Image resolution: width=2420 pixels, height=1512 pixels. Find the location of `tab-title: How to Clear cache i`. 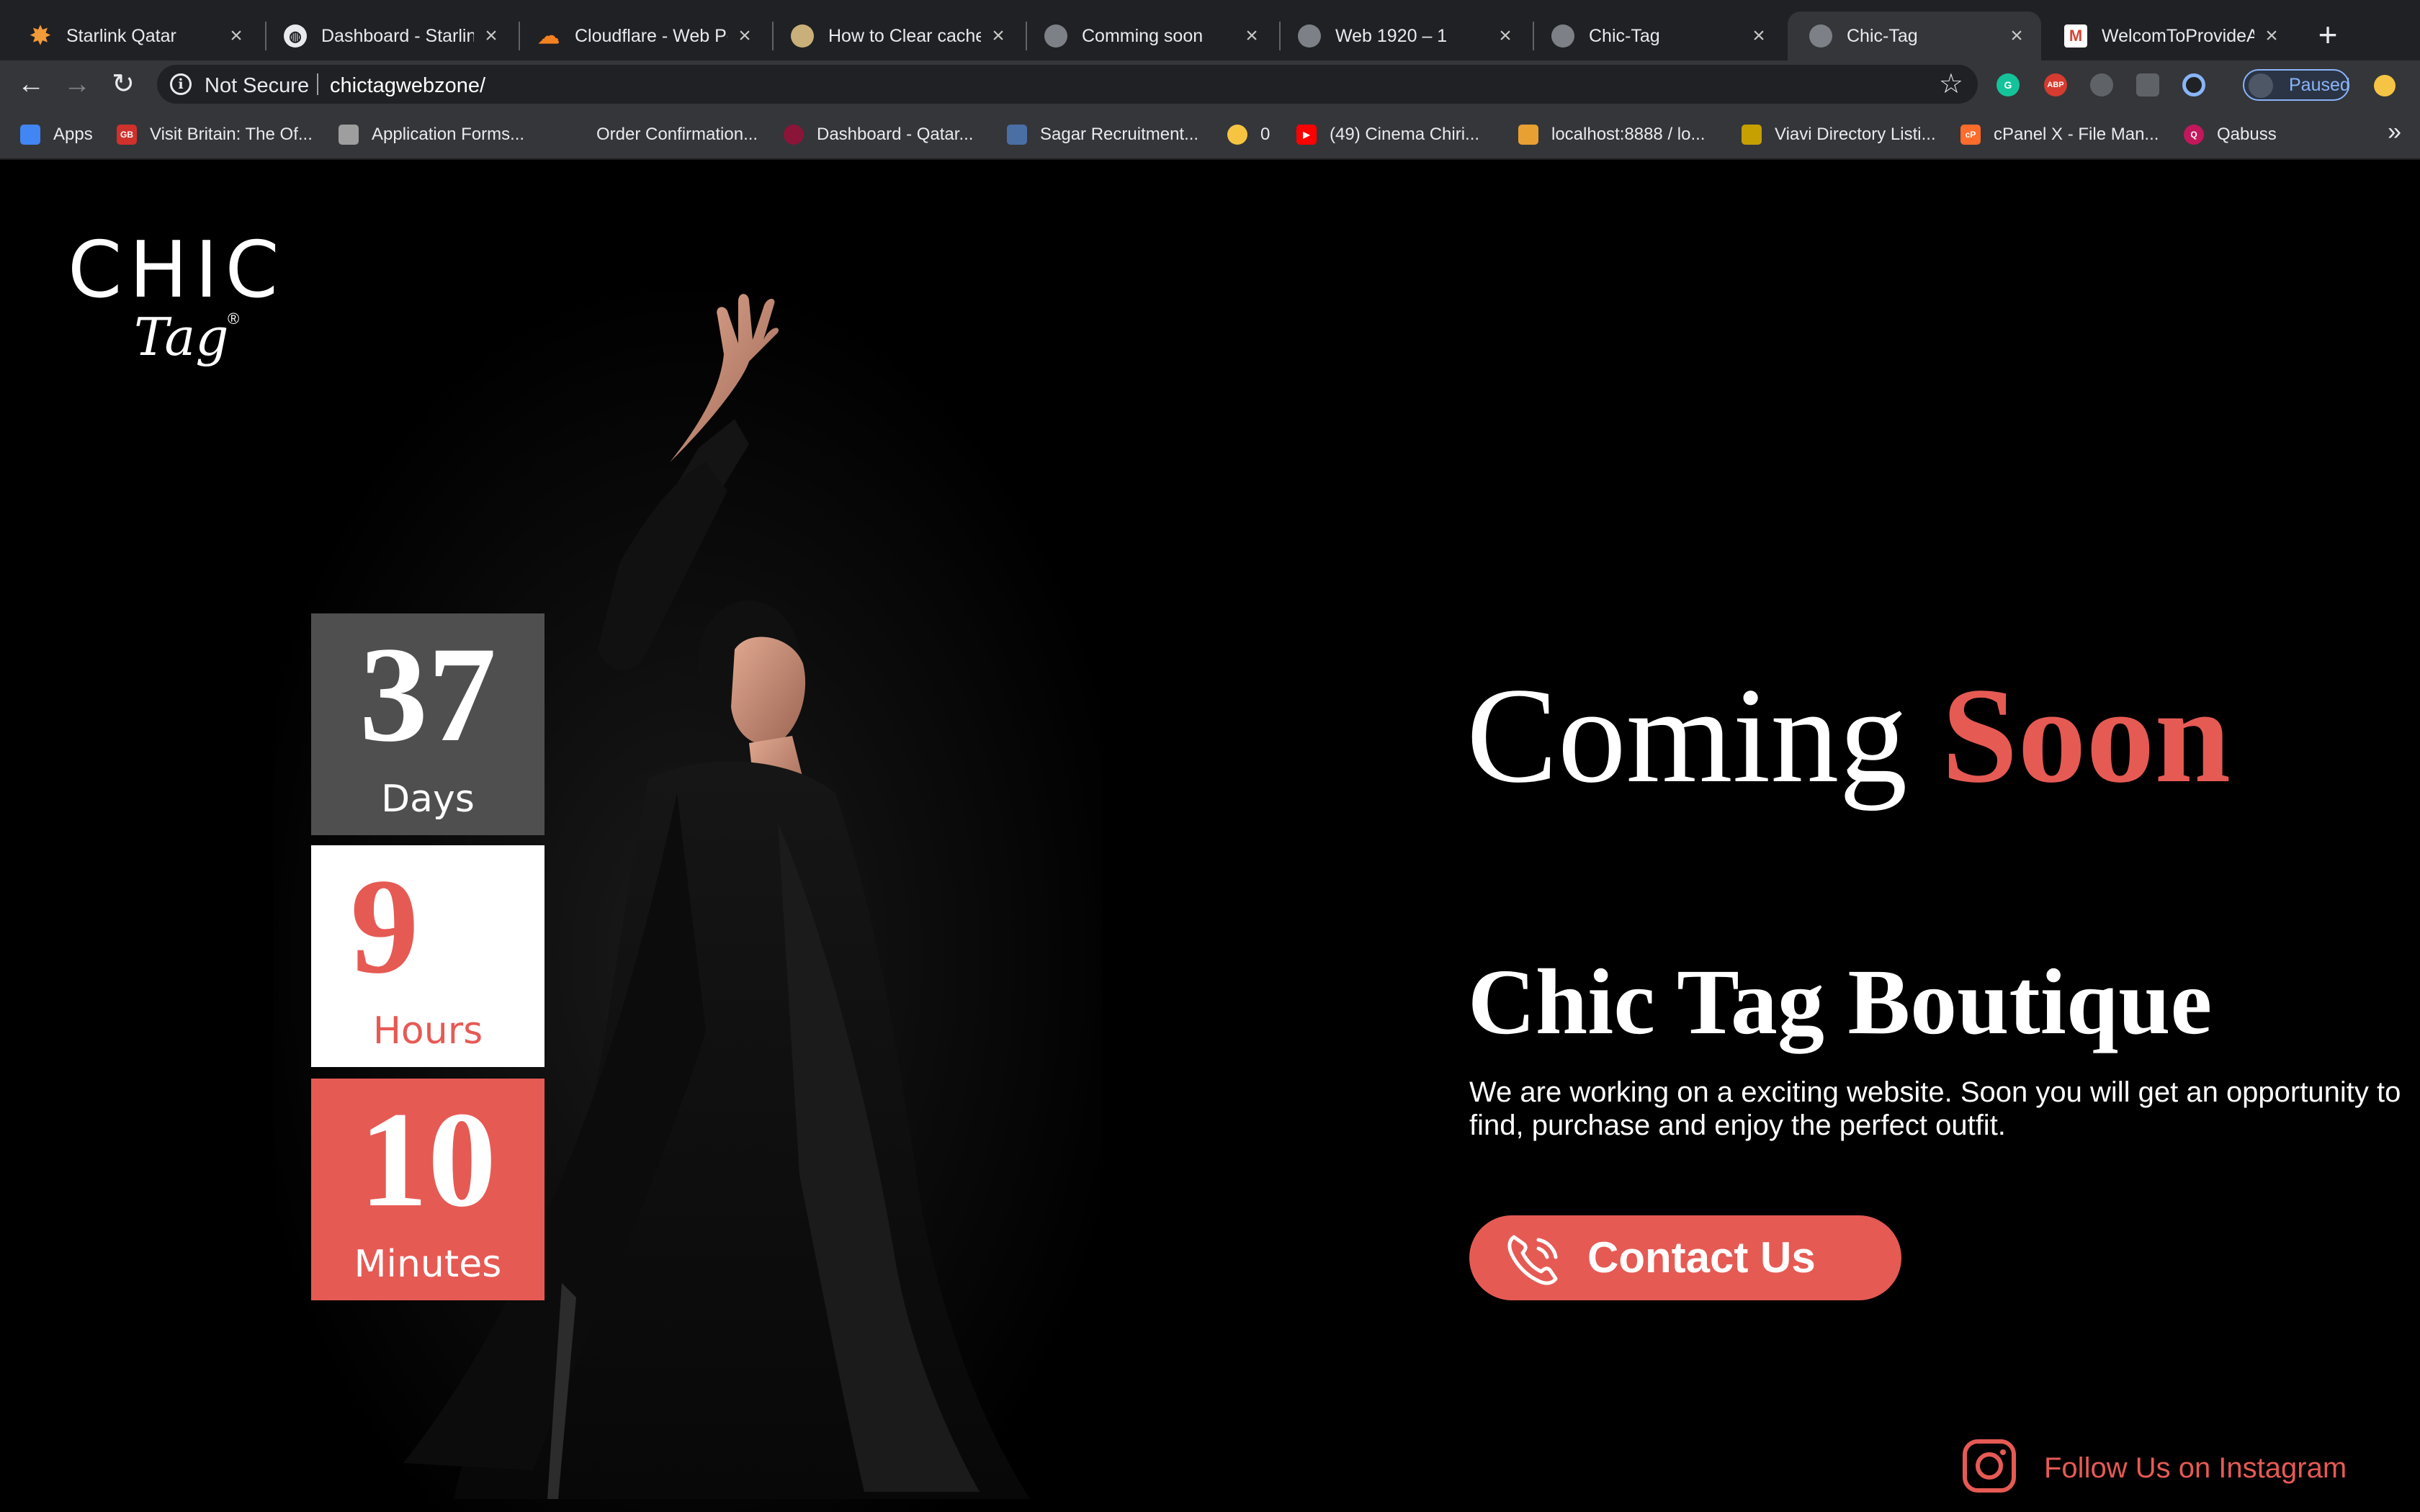

tab-title: How to Clear cache i is located at coordinates (904, 35).